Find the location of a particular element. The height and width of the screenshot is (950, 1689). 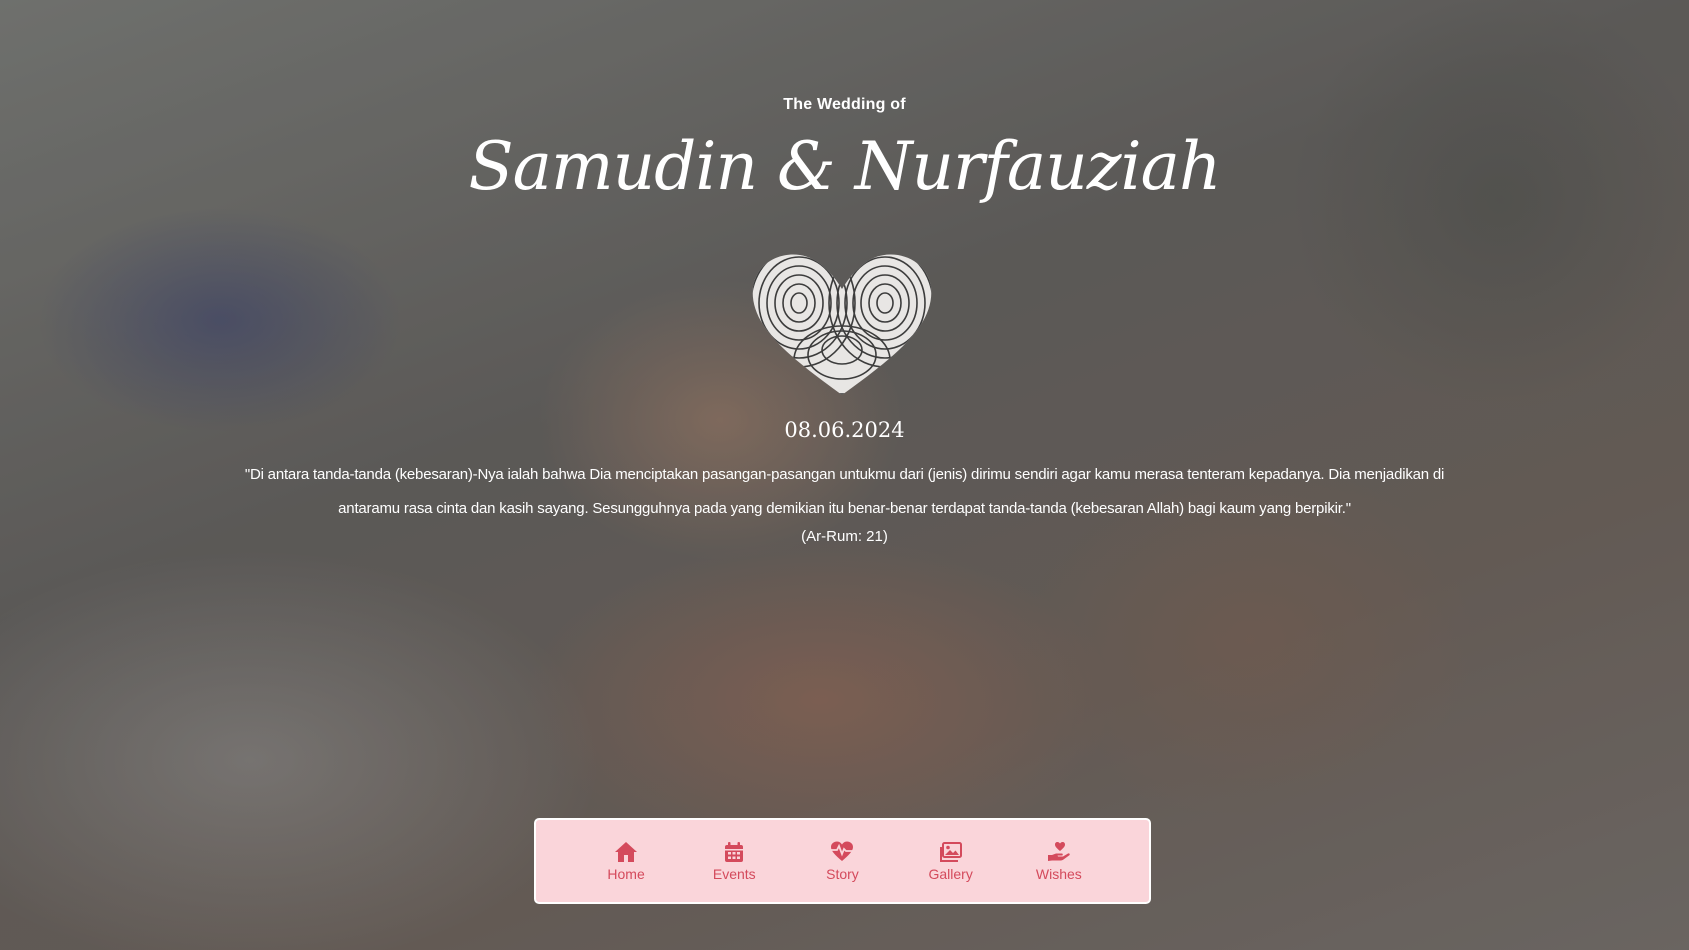

home-icon is located at coordinates (626, 852).